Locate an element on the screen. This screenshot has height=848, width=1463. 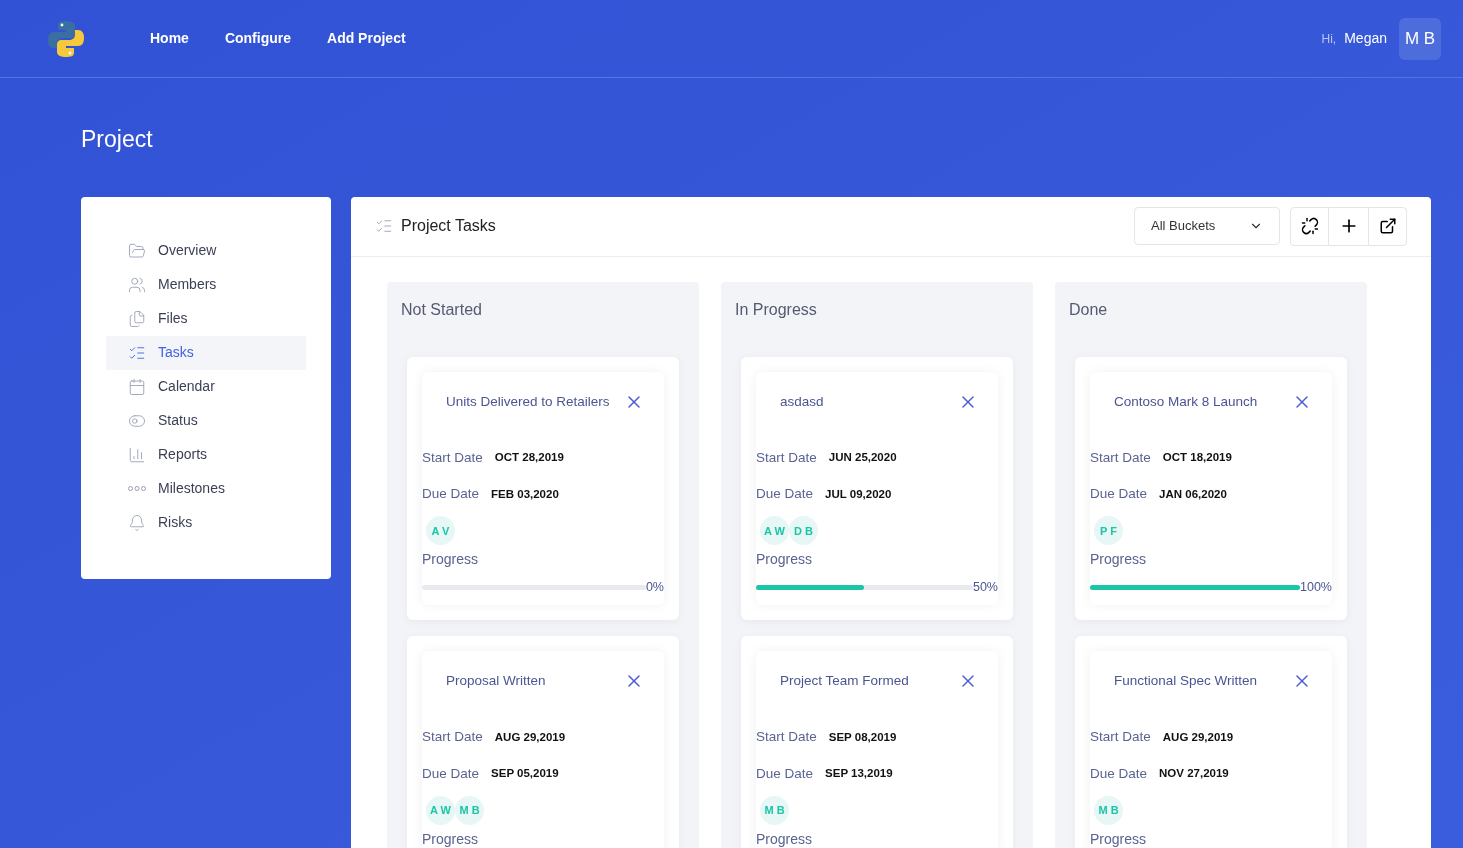
python-logo is located at coordinates (66, 38).